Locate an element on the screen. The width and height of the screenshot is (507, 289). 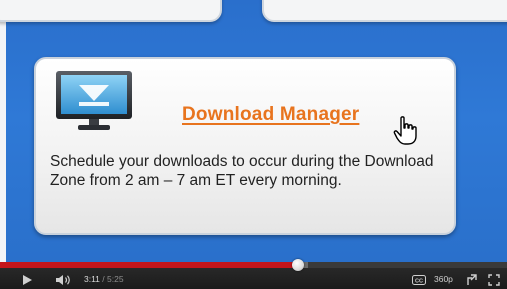
monitor-download-icon is located at coordinates (94, 100).